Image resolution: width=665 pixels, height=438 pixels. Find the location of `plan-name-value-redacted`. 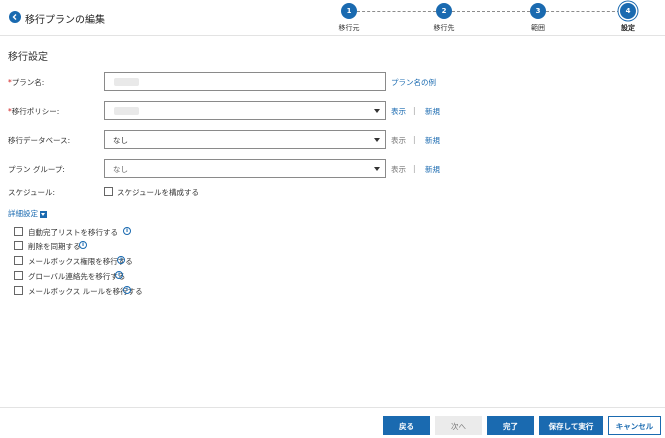

plan-name-value-redacted is located at coordinates (126, 82).